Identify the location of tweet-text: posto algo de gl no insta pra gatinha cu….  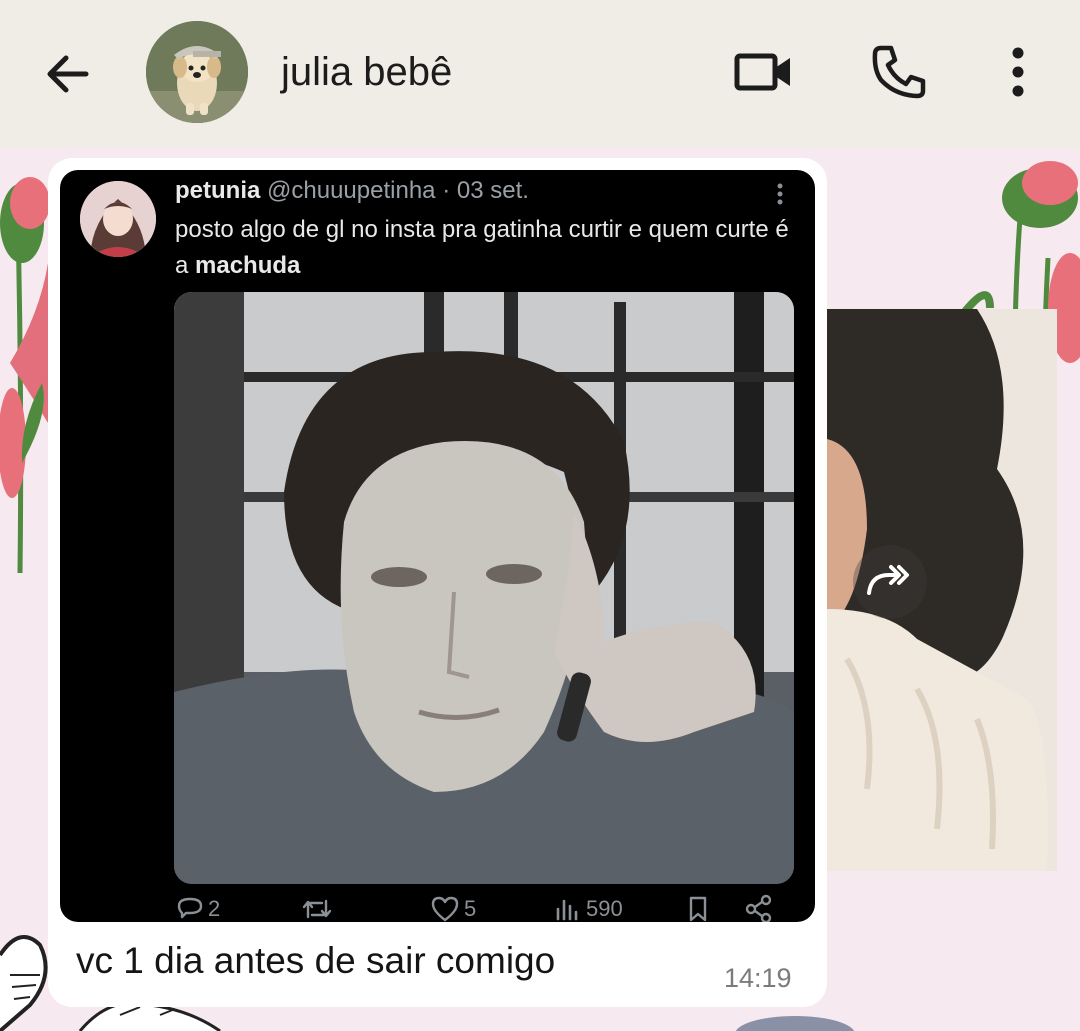
(485, 248).